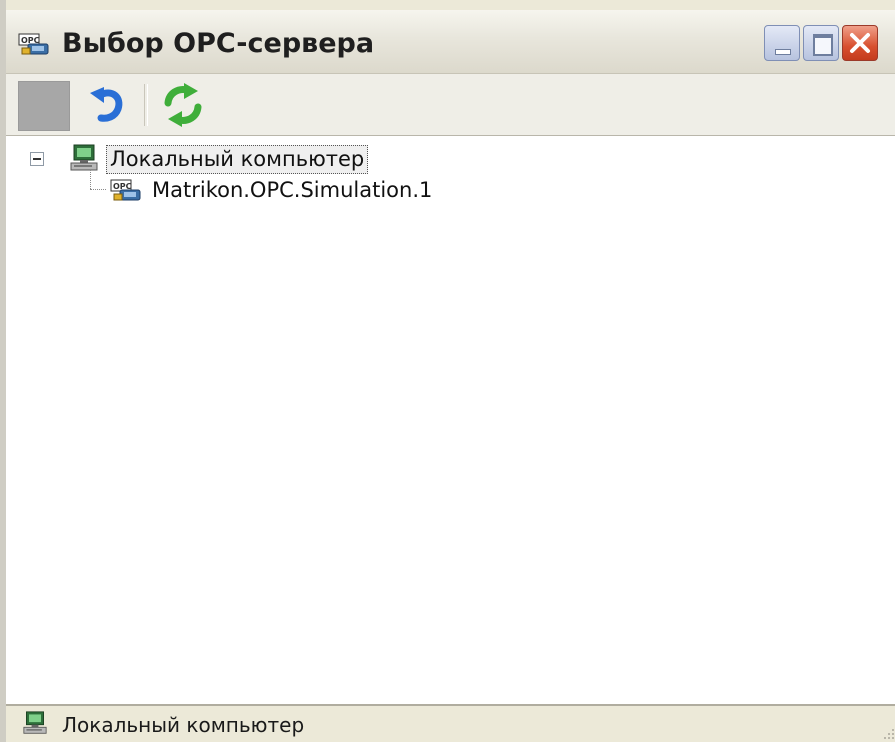 This screenshot has height=742, width=895. What do you see at coordinates (146, 105) in the screenshot?
I see `toolbar-separator` at bounding box center [146, 105].